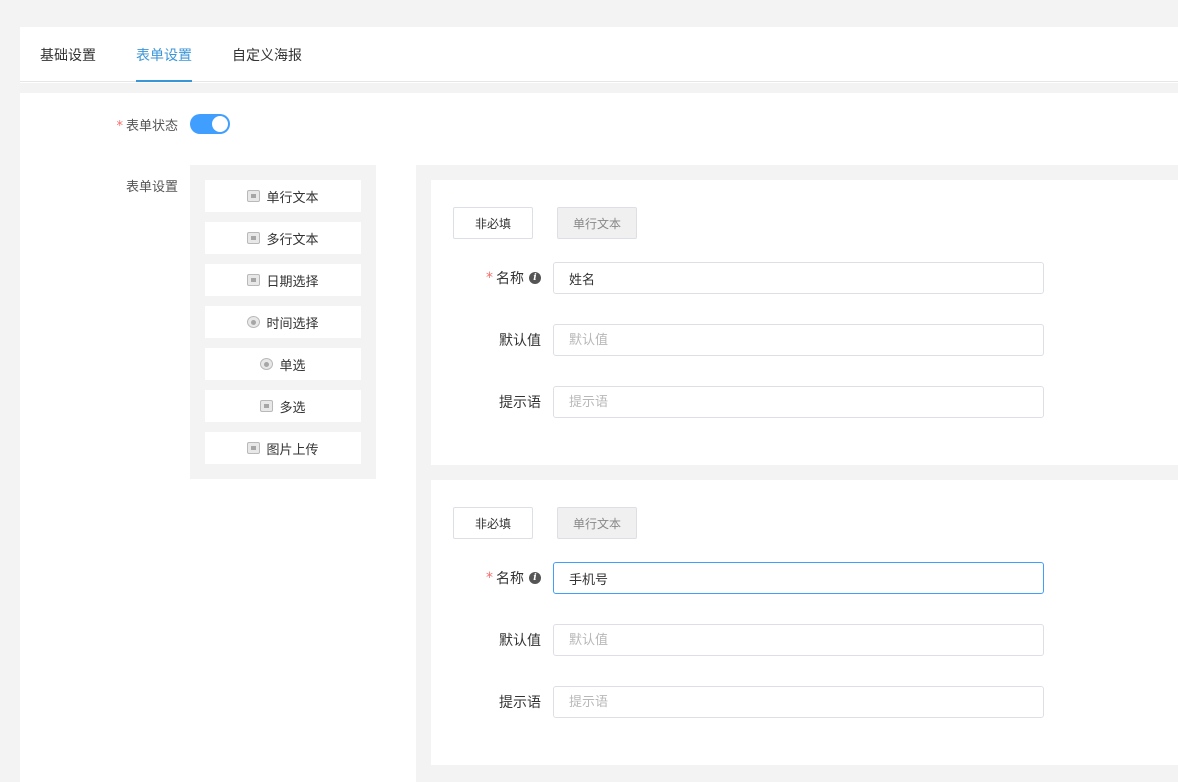 The height and width of the screenshot is (782, 1178). What do you see at coordinates (283, 406) in the screenshot?
I see `palette-item-multiple-choice: 多选` at bounding box center [283, 406].